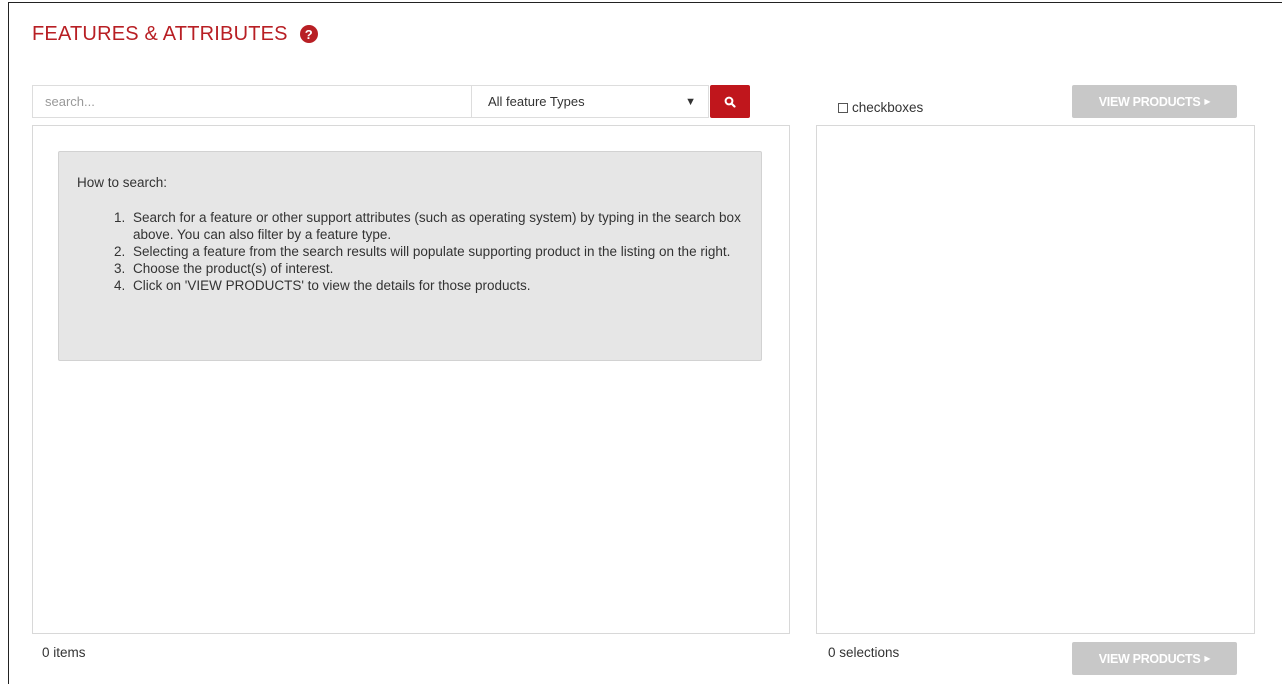 The width and height of the screenshot is (1282, 684). What do you see at coordinates (160, 33) in the screenshot?
I see `page-title: FEATURES & ATTRIBUTES` at bounding box center [160, 33].